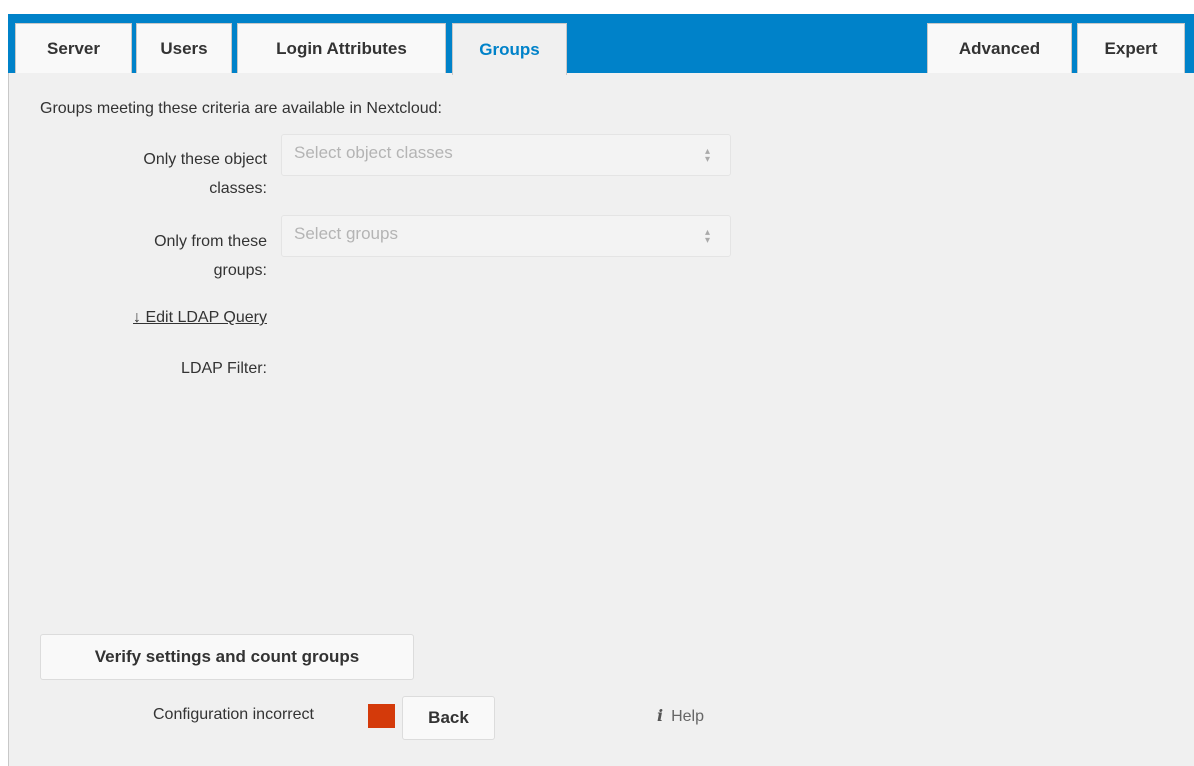 This screenshot has height=766, width=1194. I want to click on tab-users: Users, so click(184, 48).